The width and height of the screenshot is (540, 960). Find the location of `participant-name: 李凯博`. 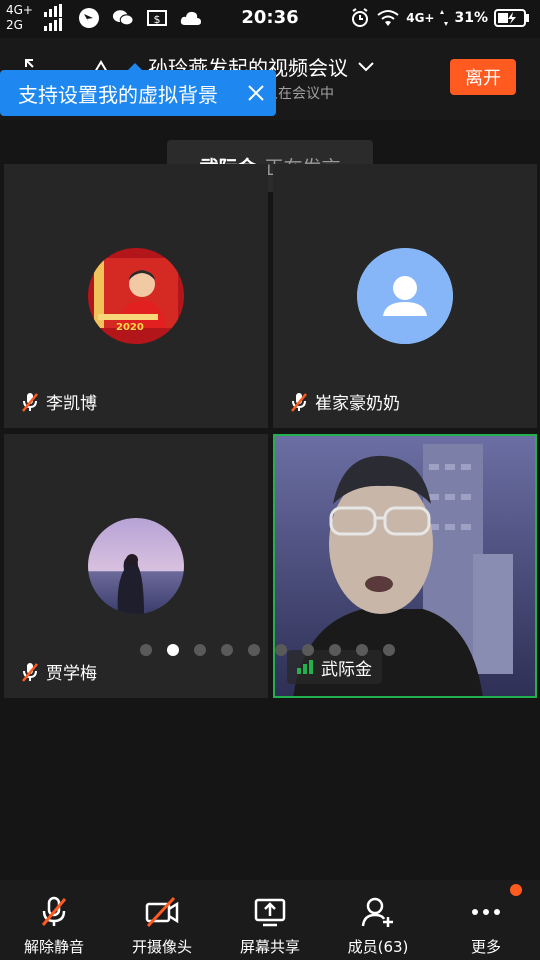

participant-name: 李凯博 is located at coordinates (71, 404).